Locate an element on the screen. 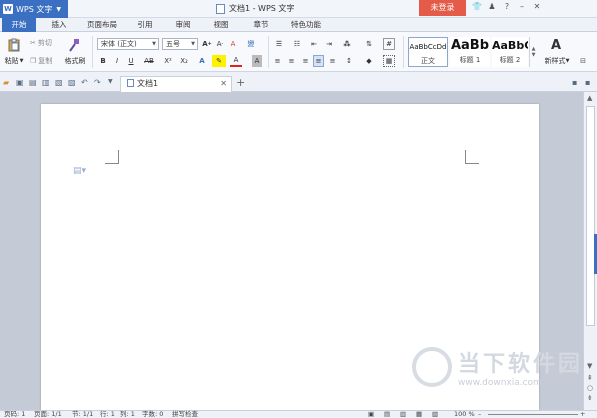 This screenshot has height=418, width=597. zoom-in-icon: + is located at coordinates (582, 414).